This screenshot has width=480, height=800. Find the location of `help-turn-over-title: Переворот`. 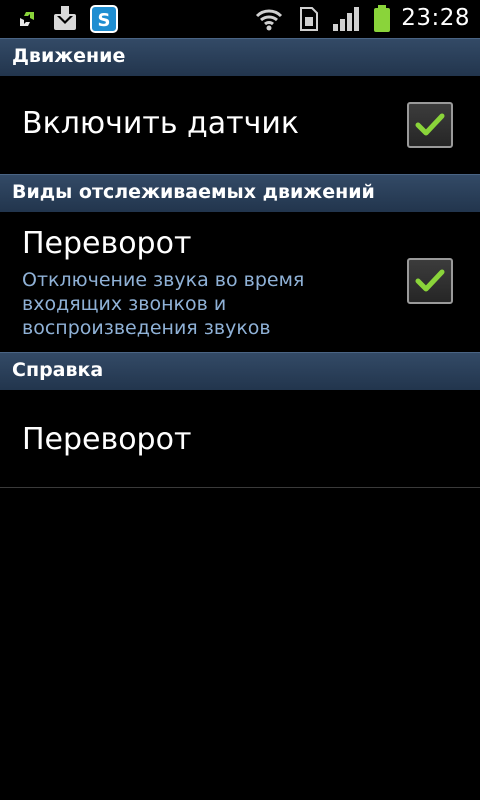

help-turn-over-title: Переворот is located at coordinates (107, 439).